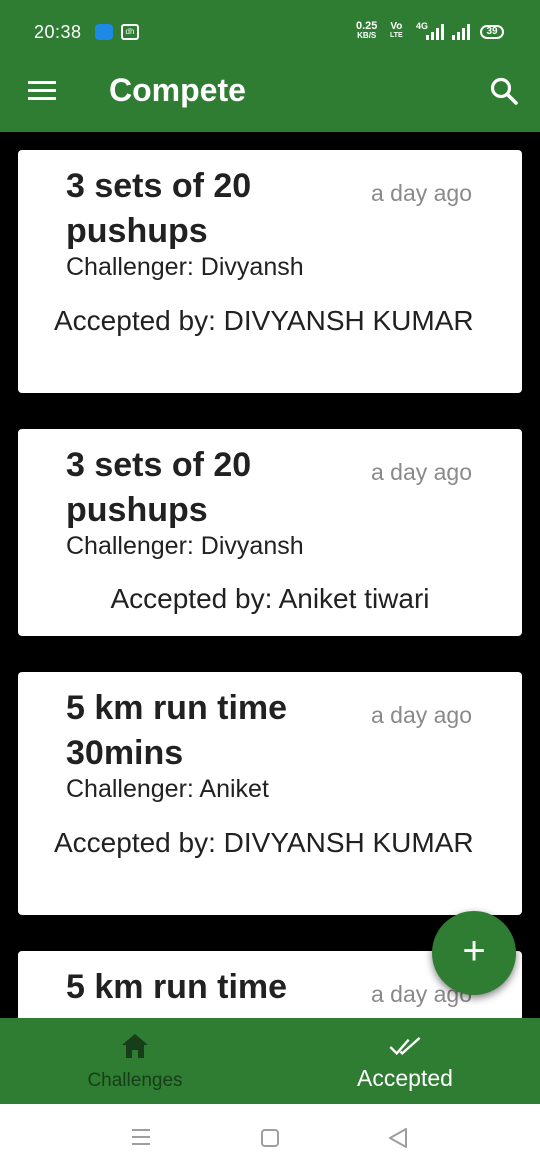  I want to click on network-speed: 0.25 KB/S, so click(367, 30).